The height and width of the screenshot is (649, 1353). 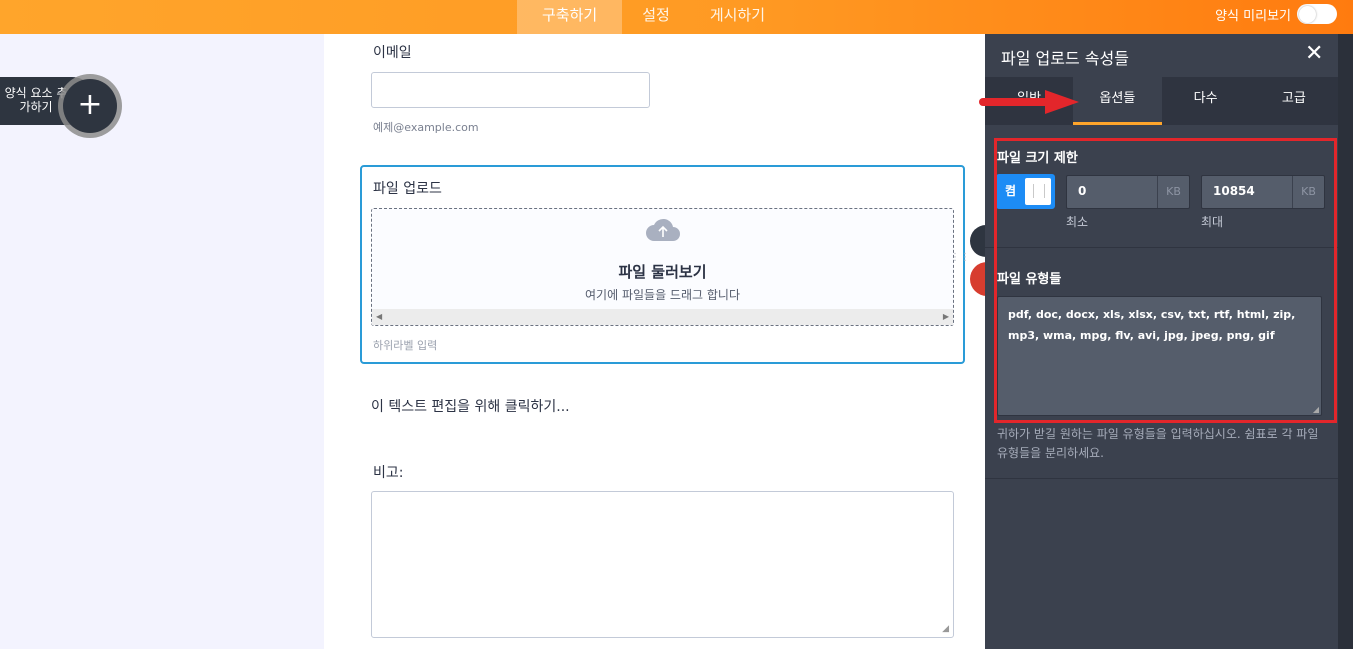 What do you see at coordinates (1165, 280) in the screenshot?
I see `highlight-box` at bounding box center [1165, 280].